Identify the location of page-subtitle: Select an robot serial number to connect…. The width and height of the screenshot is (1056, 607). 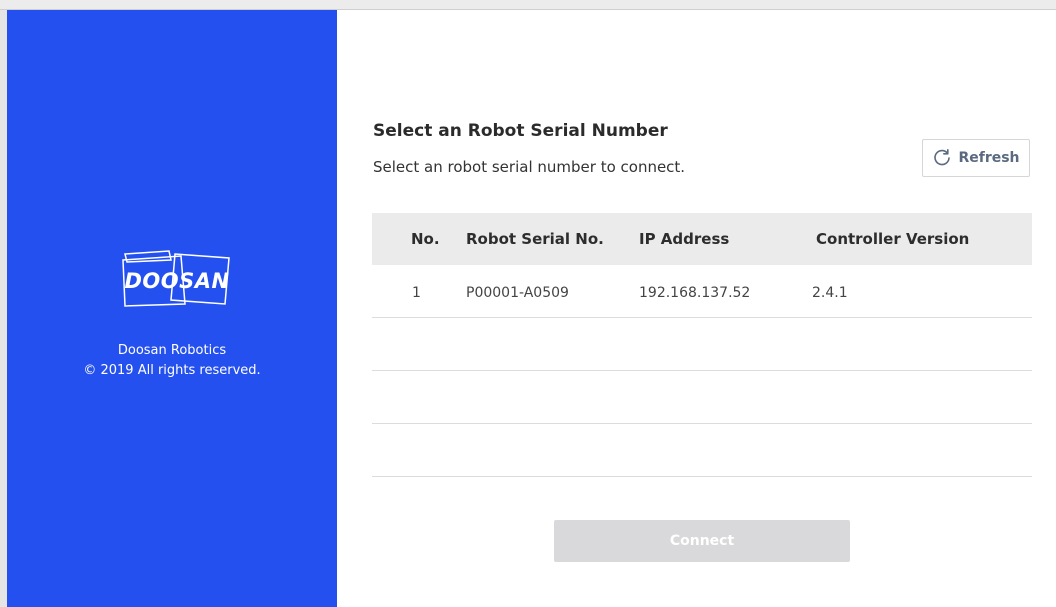
(529, 167).